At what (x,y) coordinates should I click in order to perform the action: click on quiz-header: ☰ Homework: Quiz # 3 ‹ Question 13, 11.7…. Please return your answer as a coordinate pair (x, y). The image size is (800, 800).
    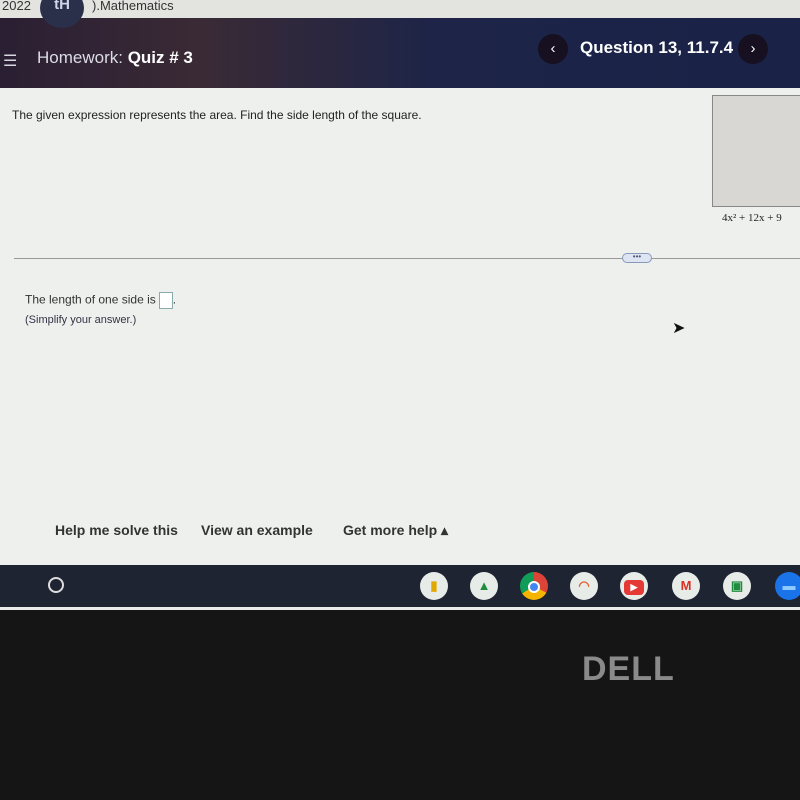
    Looking at the image, I should click on (400, 53).